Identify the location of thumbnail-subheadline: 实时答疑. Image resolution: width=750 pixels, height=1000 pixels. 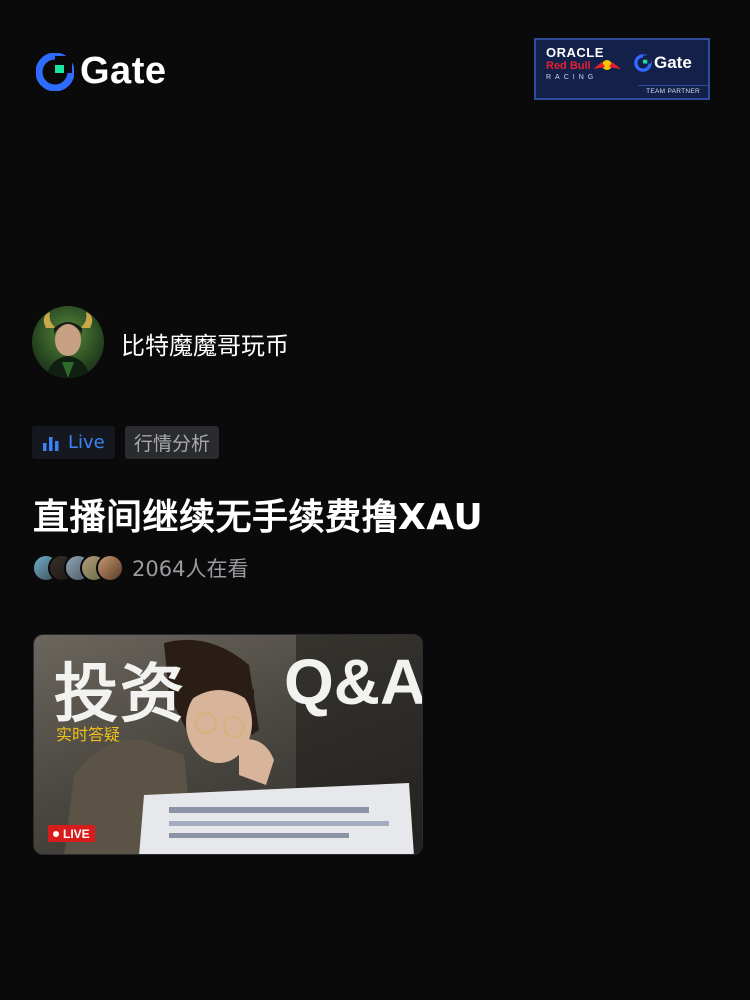
(88, 734).